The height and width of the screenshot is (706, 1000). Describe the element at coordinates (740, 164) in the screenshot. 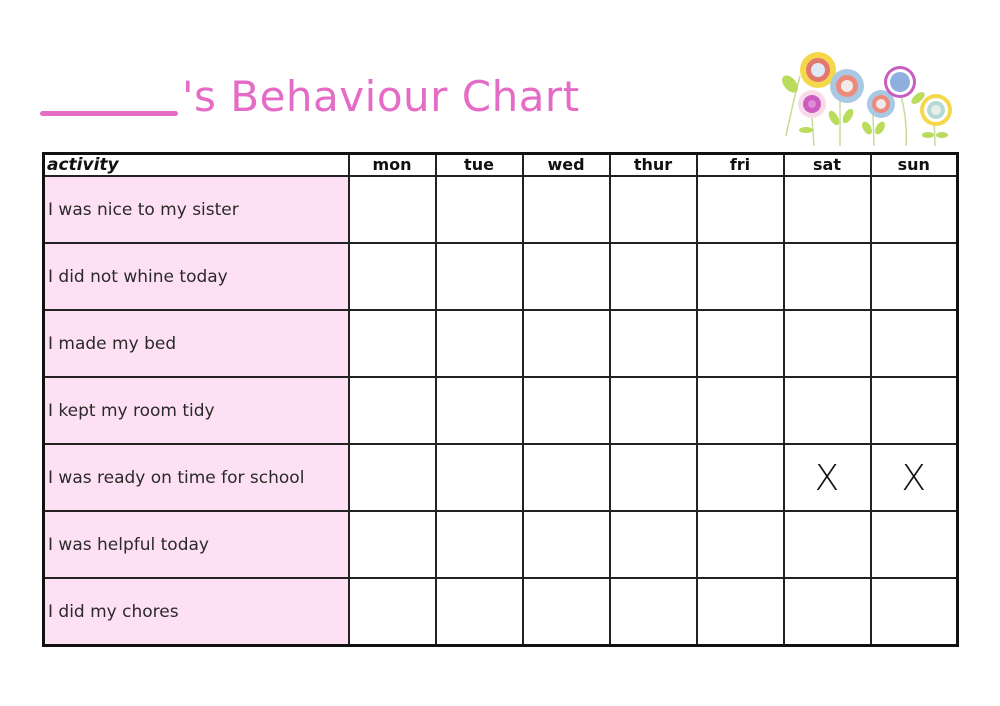

I see `day-header-fri: fri` at that location.